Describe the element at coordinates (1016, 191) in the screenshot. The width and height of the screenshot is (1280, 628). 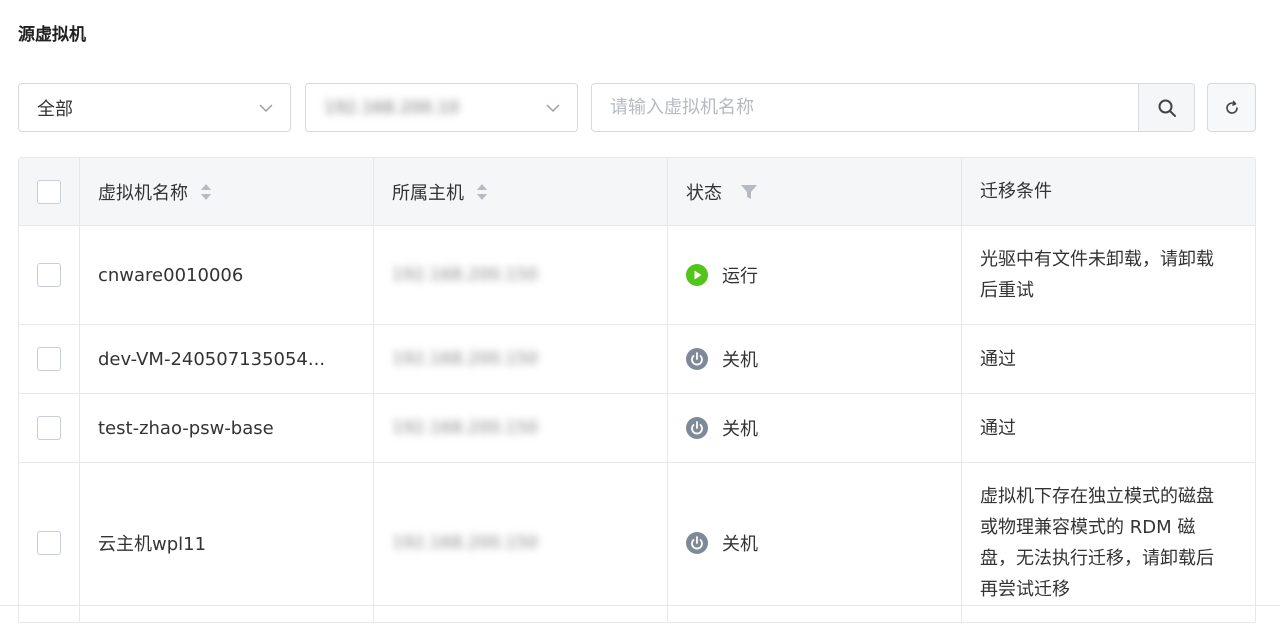
I see `header-condition-label: 迁移条件` at that location.